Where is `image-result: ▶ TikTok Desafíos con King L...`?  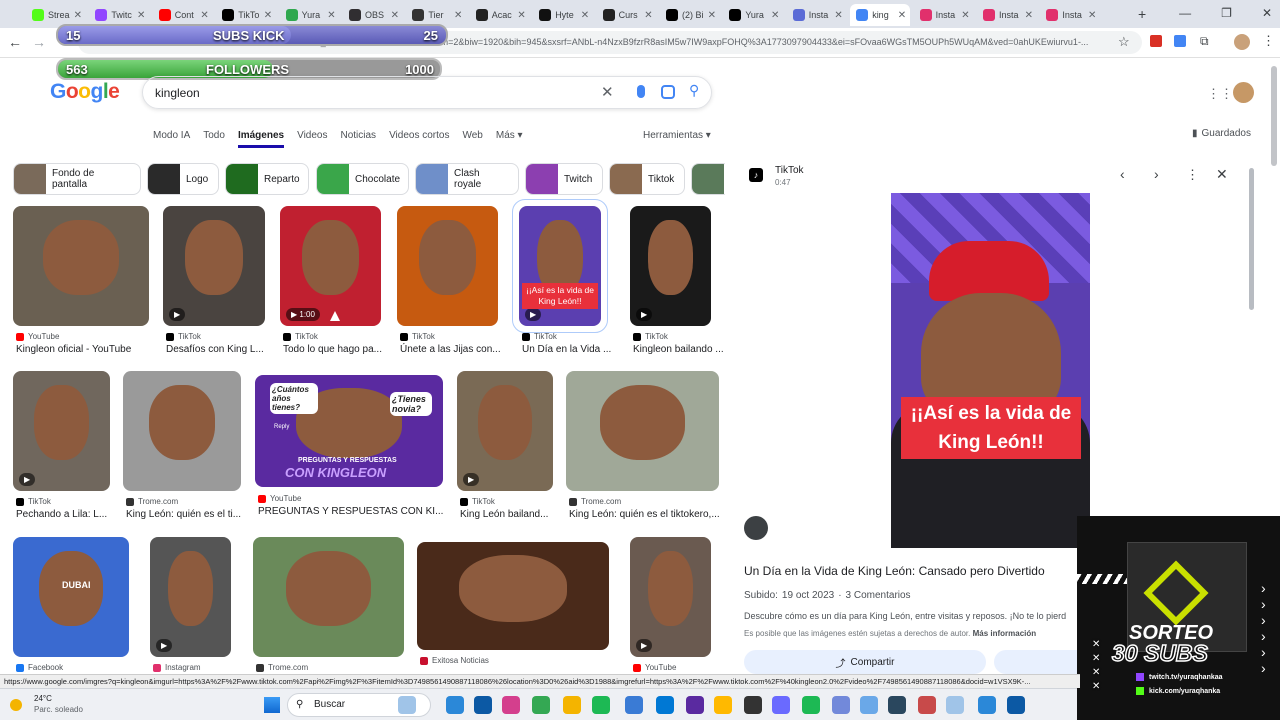 image-result: ▶ TikTok Desafíos con King L... is located at coordinates (214, 280).